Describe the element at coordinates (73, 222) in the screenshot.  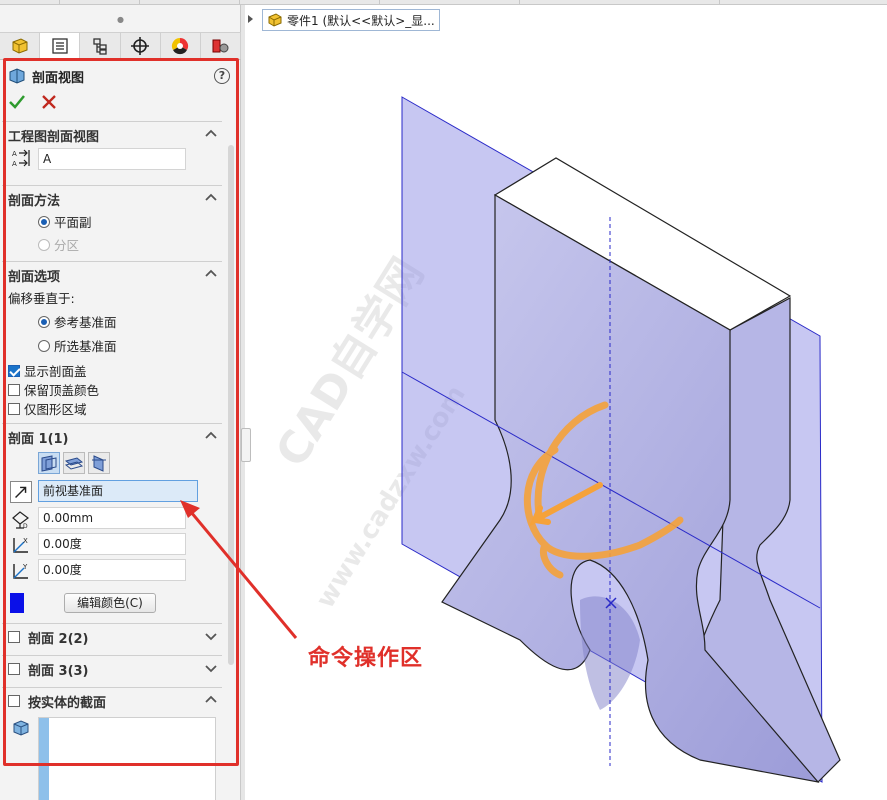
I see `radio-label: 平面副` at that location.